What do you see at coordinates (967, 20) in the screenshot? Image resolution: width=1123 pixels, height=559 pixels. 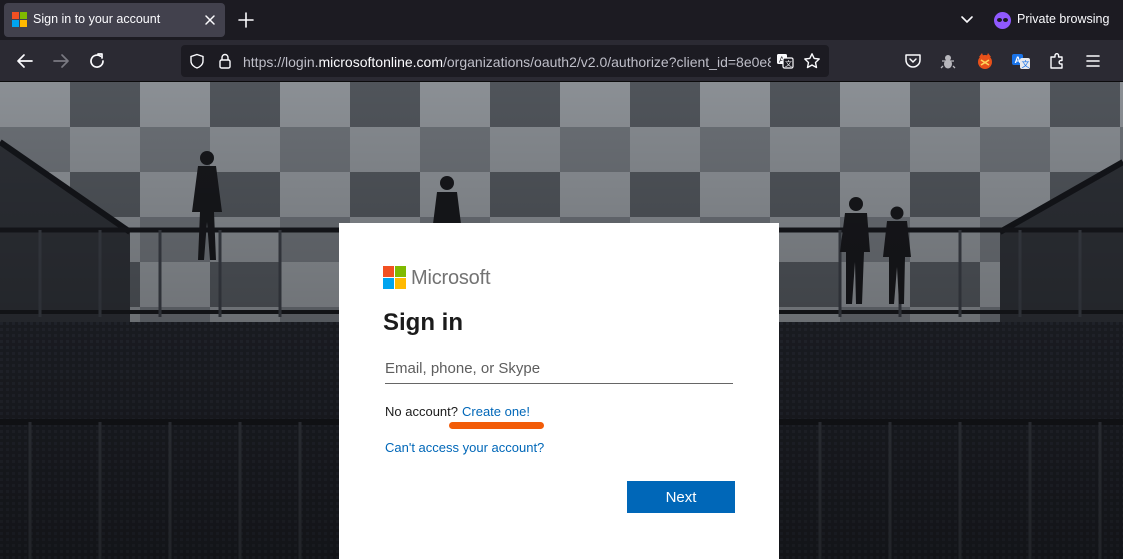 I see `chevron-down-icon` at bounding box center [967, 20].